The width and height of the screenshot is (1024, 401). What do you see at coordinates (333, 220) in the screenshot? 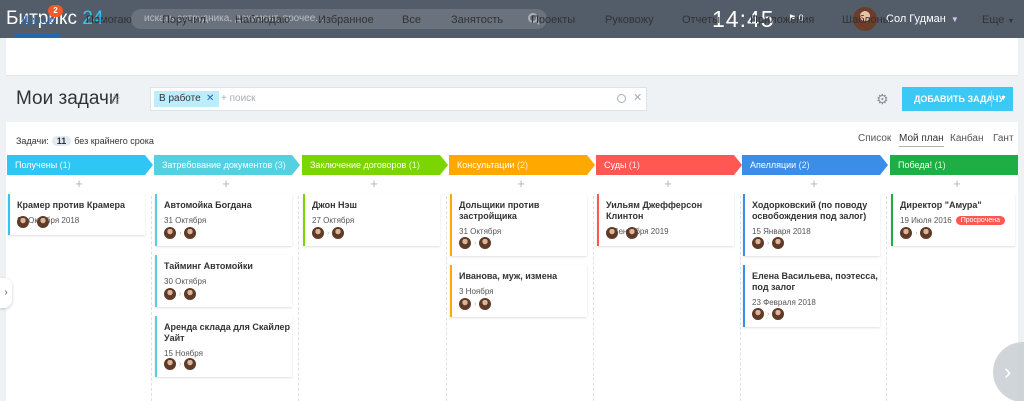
I see `task-date: 27 Октября` at bounding box center [333, 220].